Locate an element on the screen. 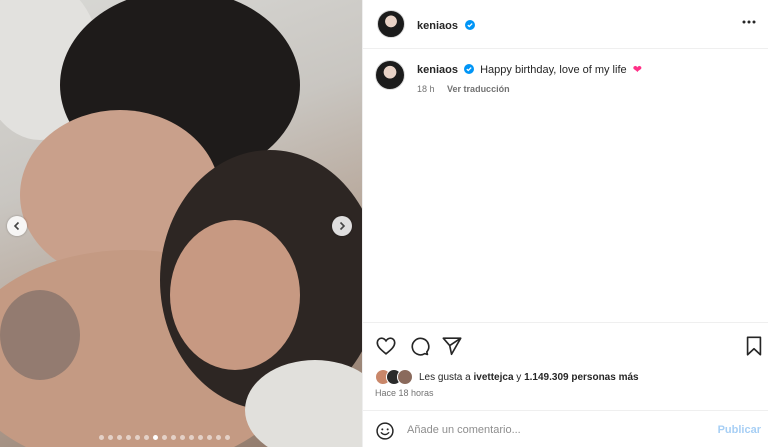  carousel-next-button is located at coordinates (342, 226).